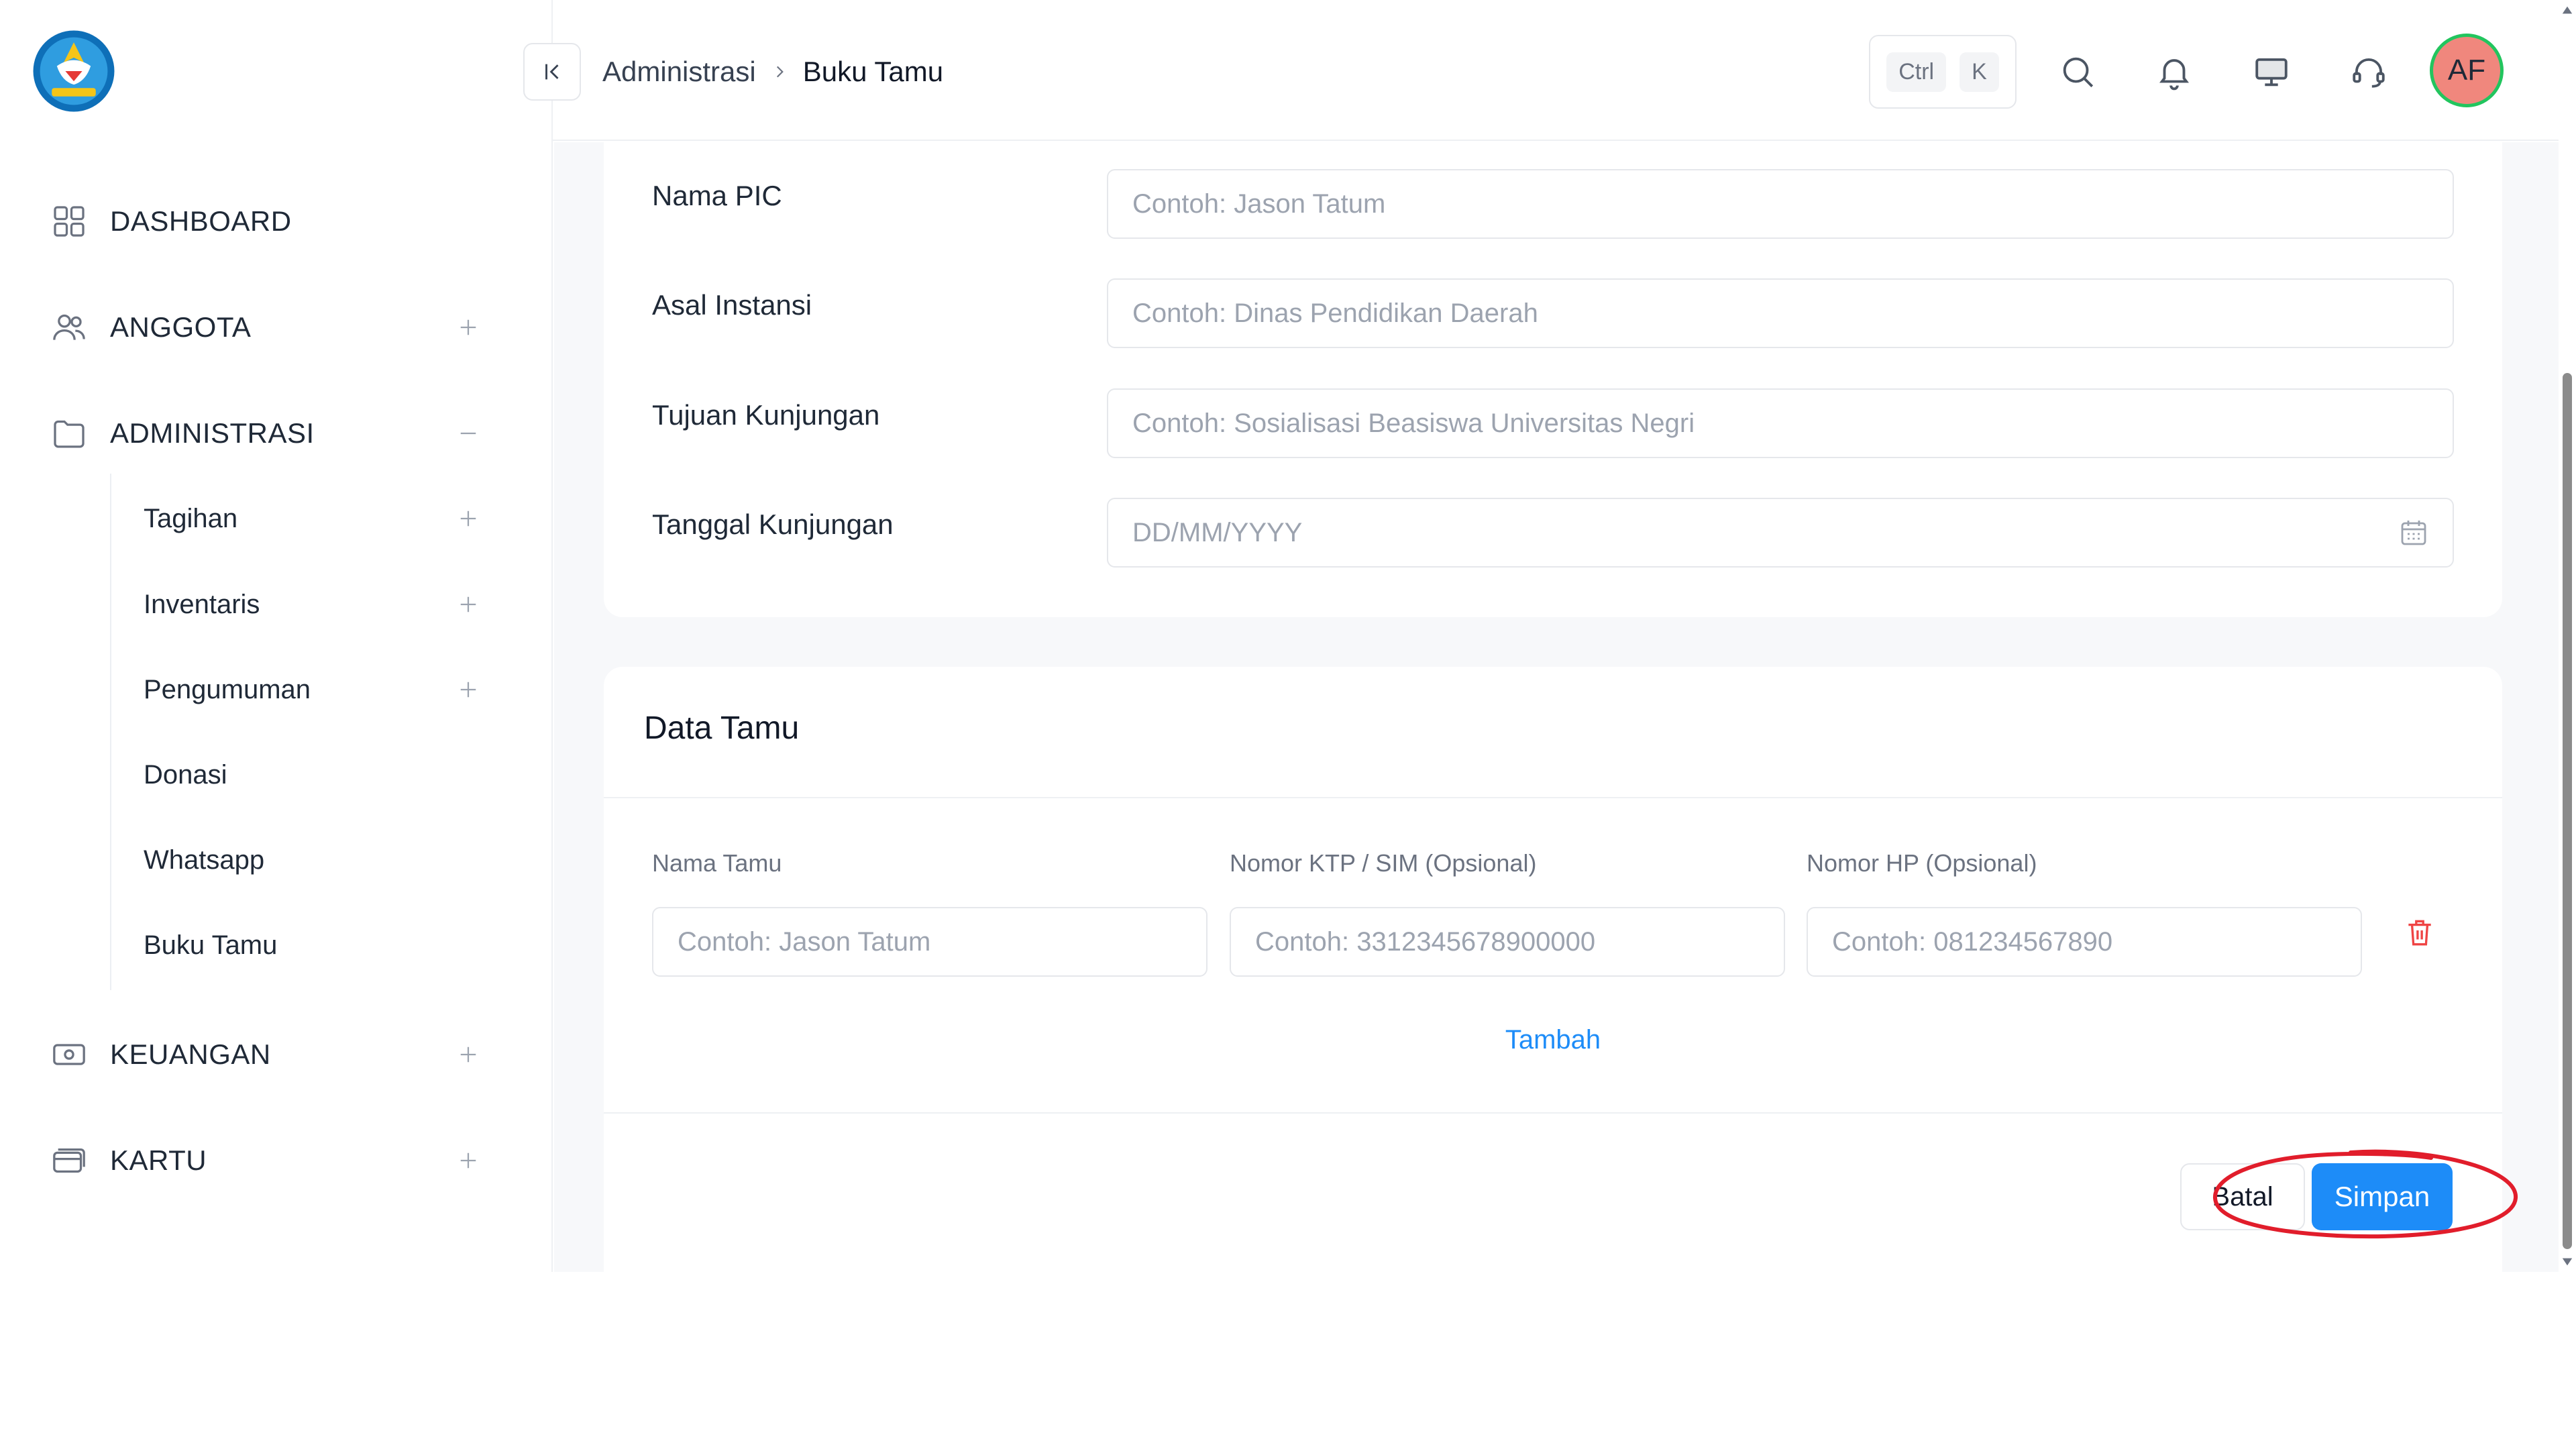  What do you see at coordinates (1549, 70) in the screenshot?
I see `top-header: Administrasi Buku Tamu Ctrl K AF` at bounding box center [1549, 70].